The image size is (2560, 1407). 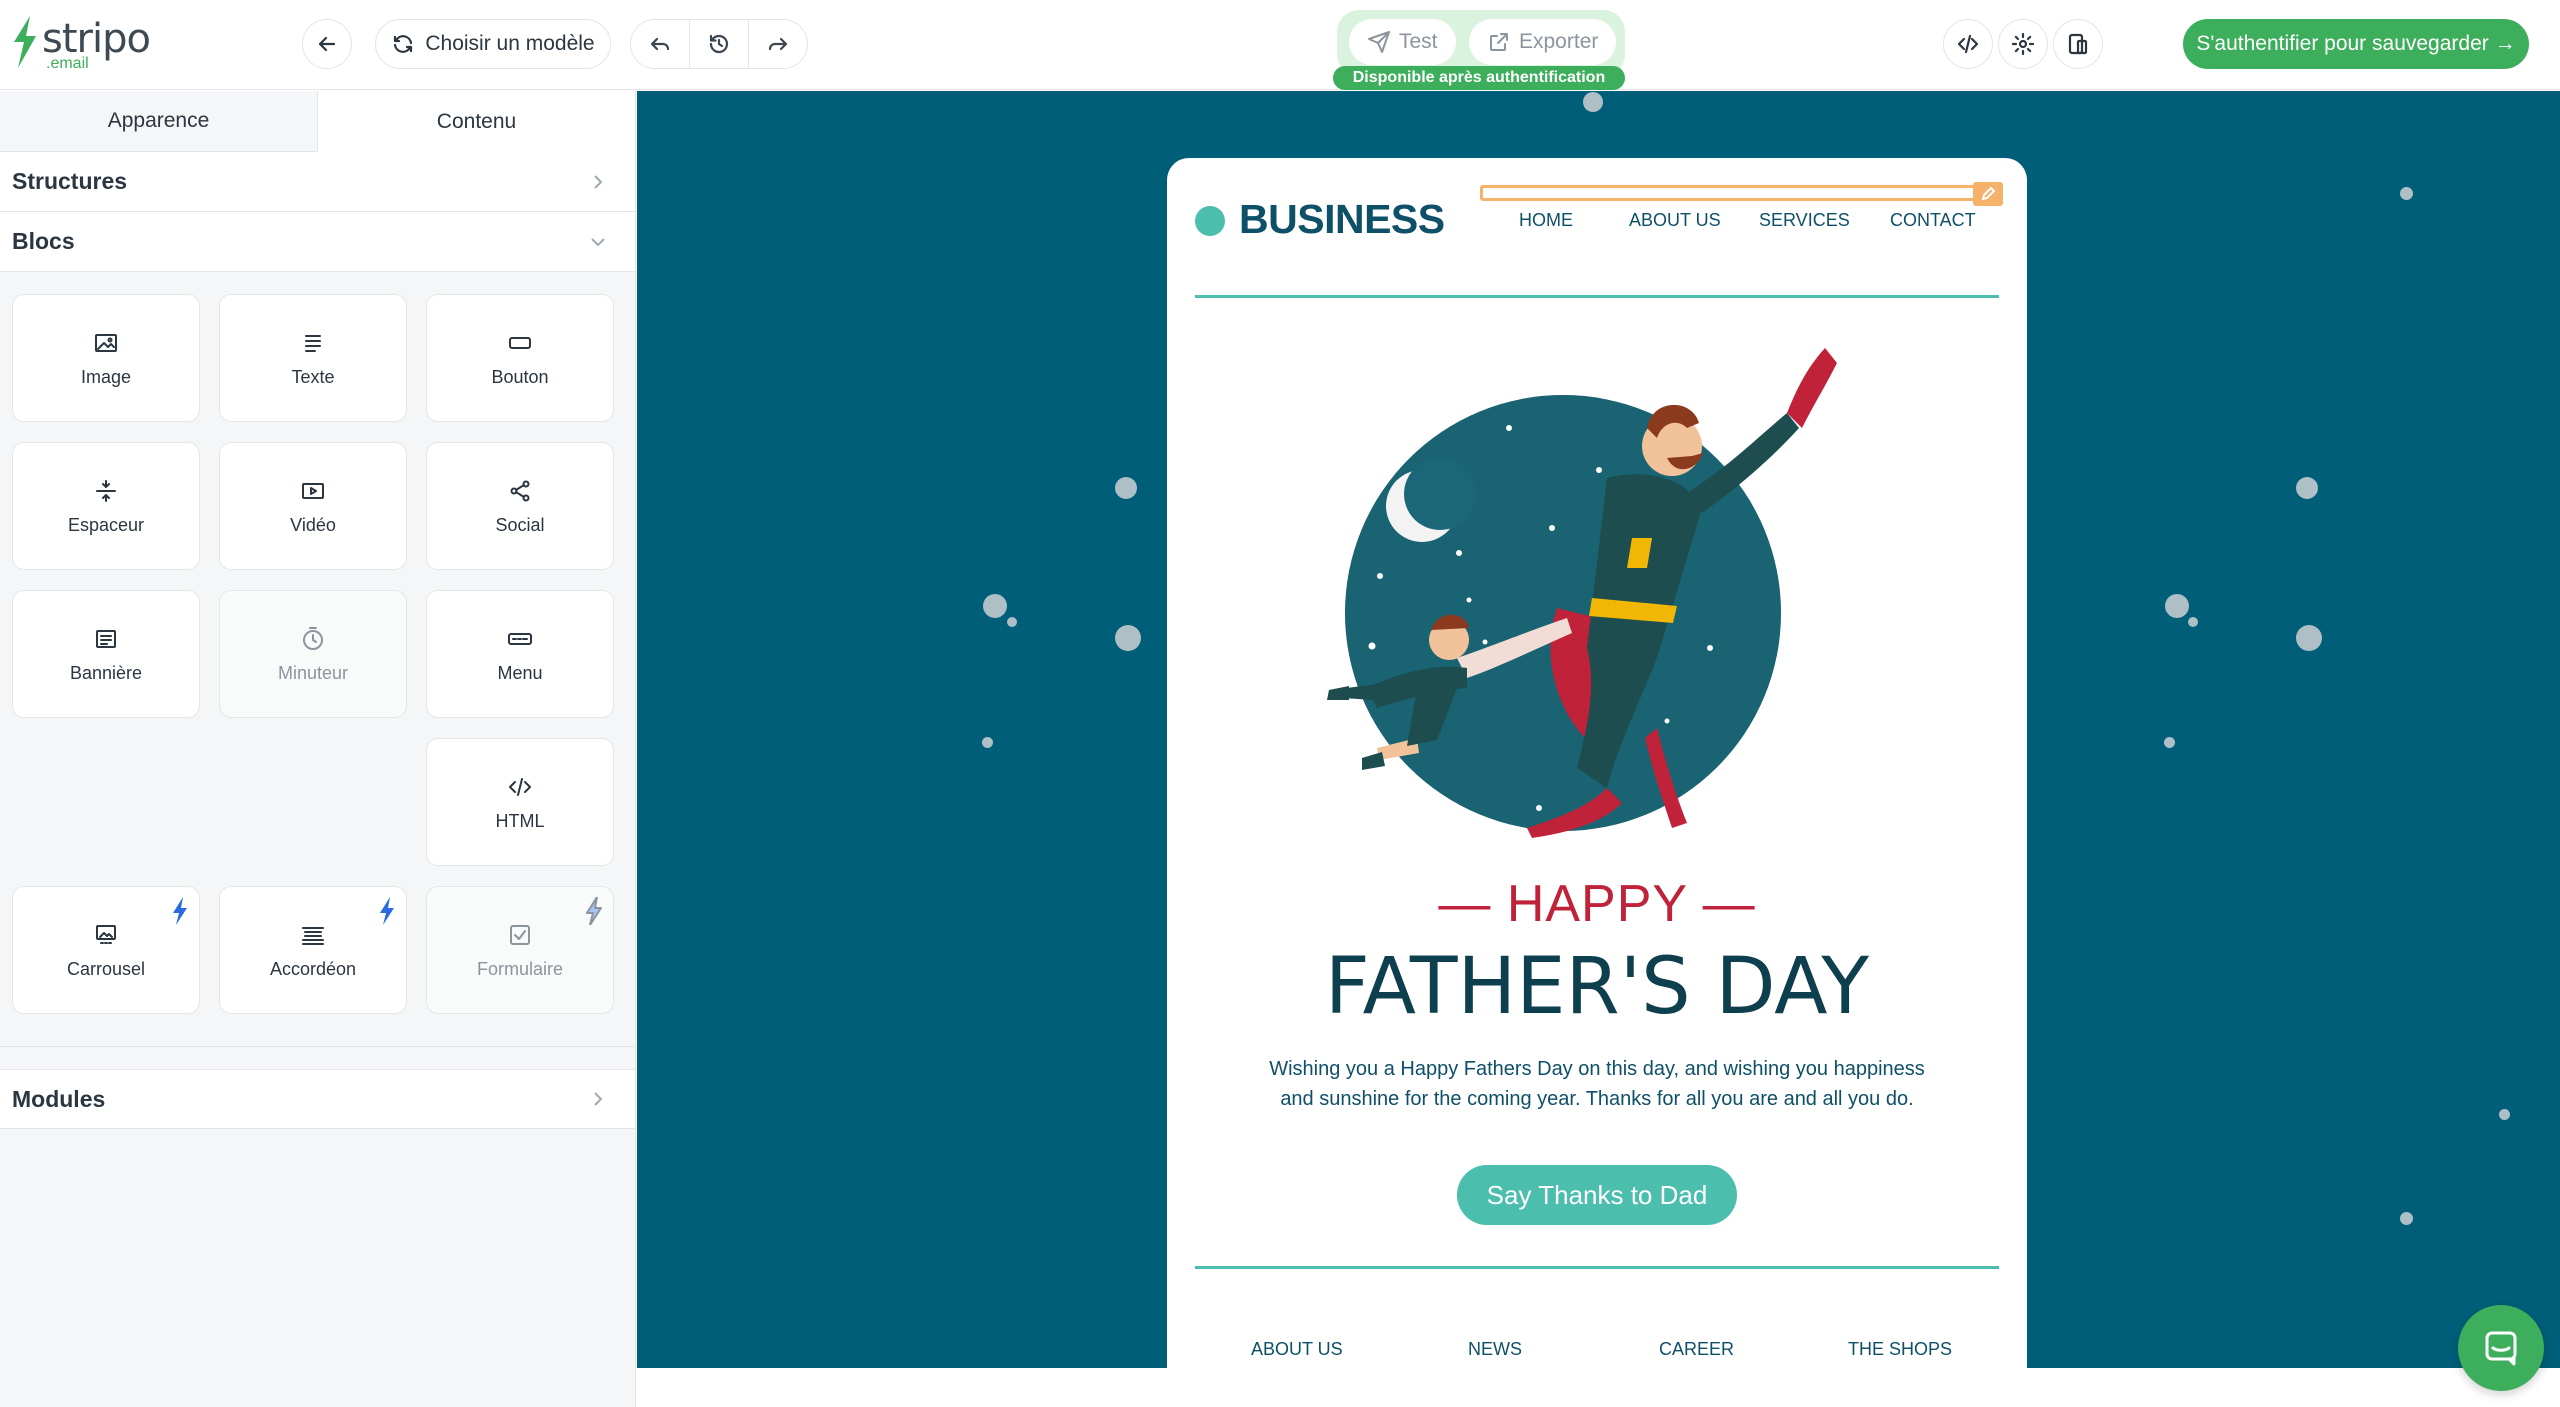 What do you see at coordinates (313, 950) in the screenshot?
I see `block-accordion: Accordéon` at bounding box center [313, 950].